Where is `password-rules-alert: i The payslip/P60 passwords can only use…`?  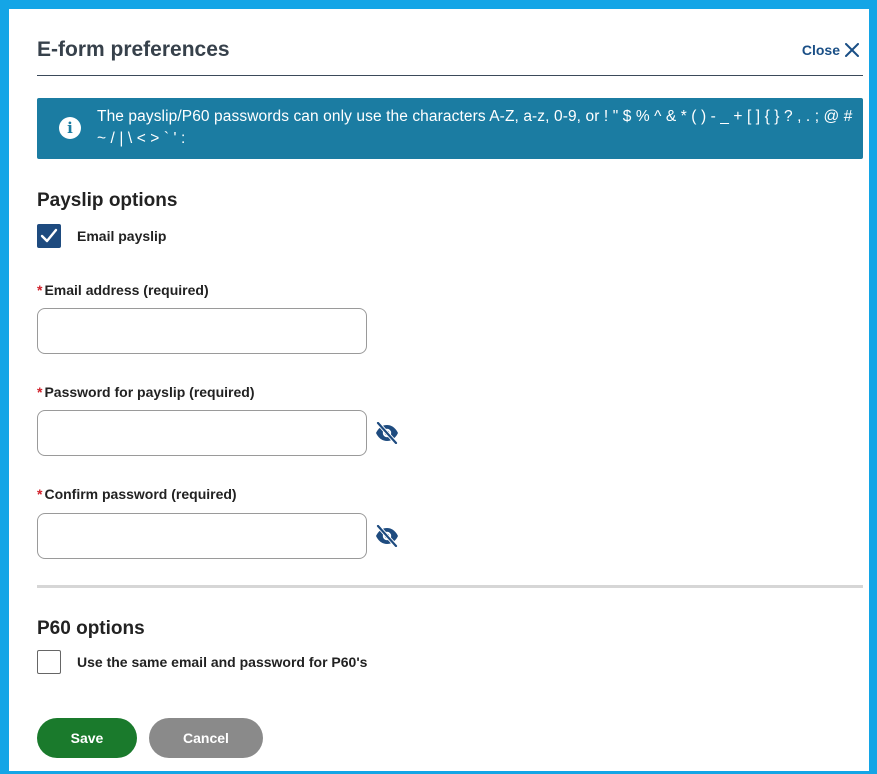
password-rules-alert: i The payslip/P60 passwords can only use… is located at coordinates (450, 128).